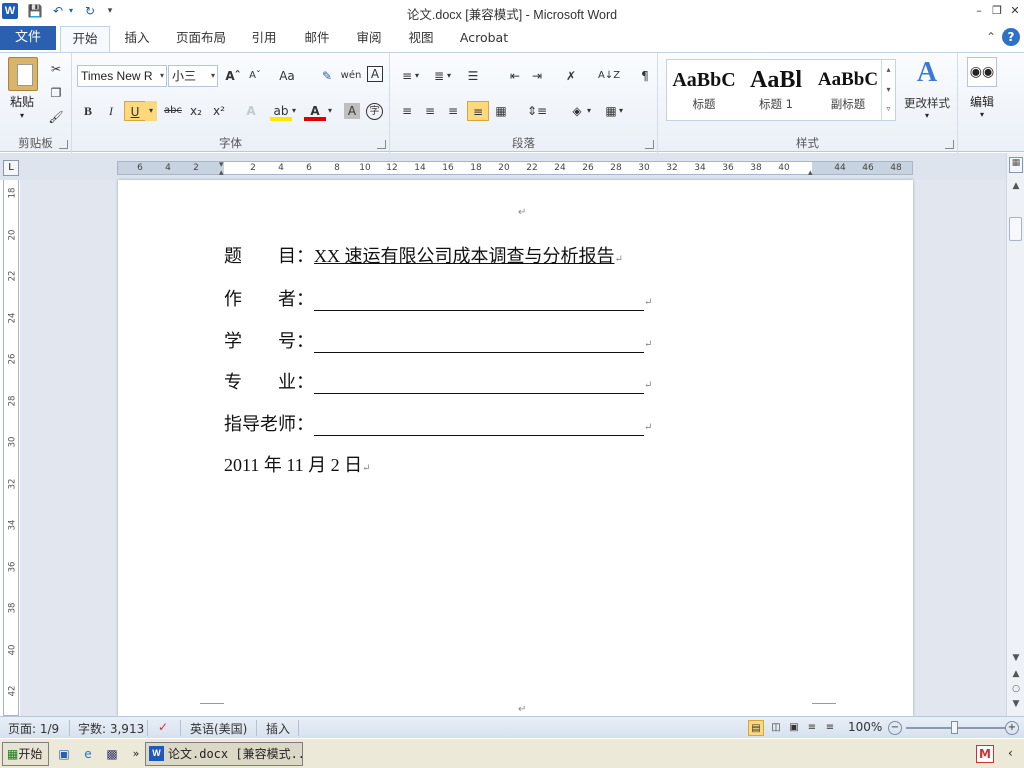 The width and height of the screenshot is (1024, 768). Describe the element at coordinates (407, 111) in the screenshot. I see `align-left-icon: ≡` at that location.